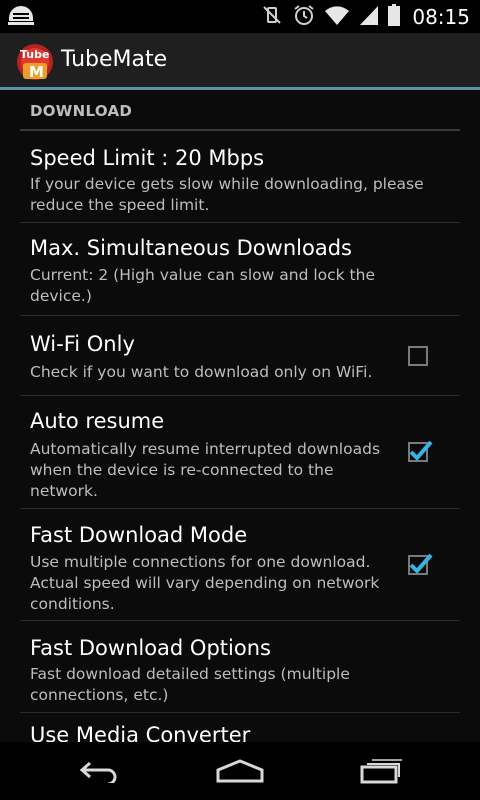 This screenshot has height=800, width=480. I want to click on back-icon, so click(98, 772).